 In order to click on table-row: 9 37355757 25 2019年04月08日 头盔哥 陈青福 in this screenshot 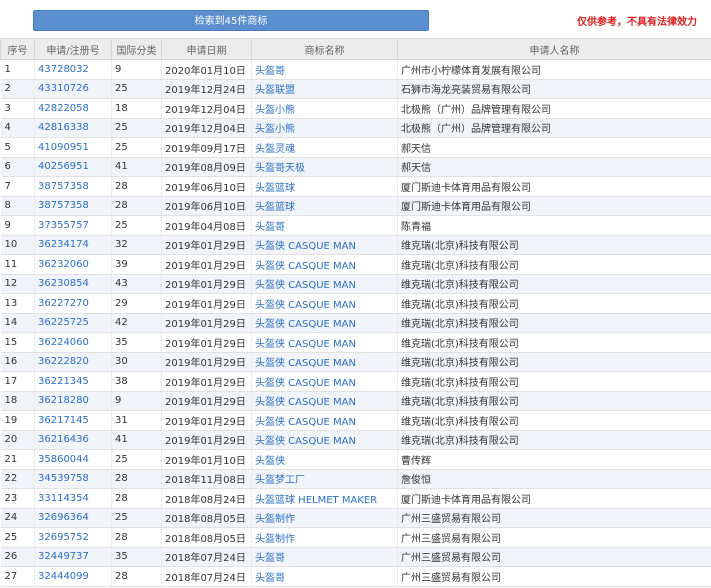, I will do `click(355, 225)`.